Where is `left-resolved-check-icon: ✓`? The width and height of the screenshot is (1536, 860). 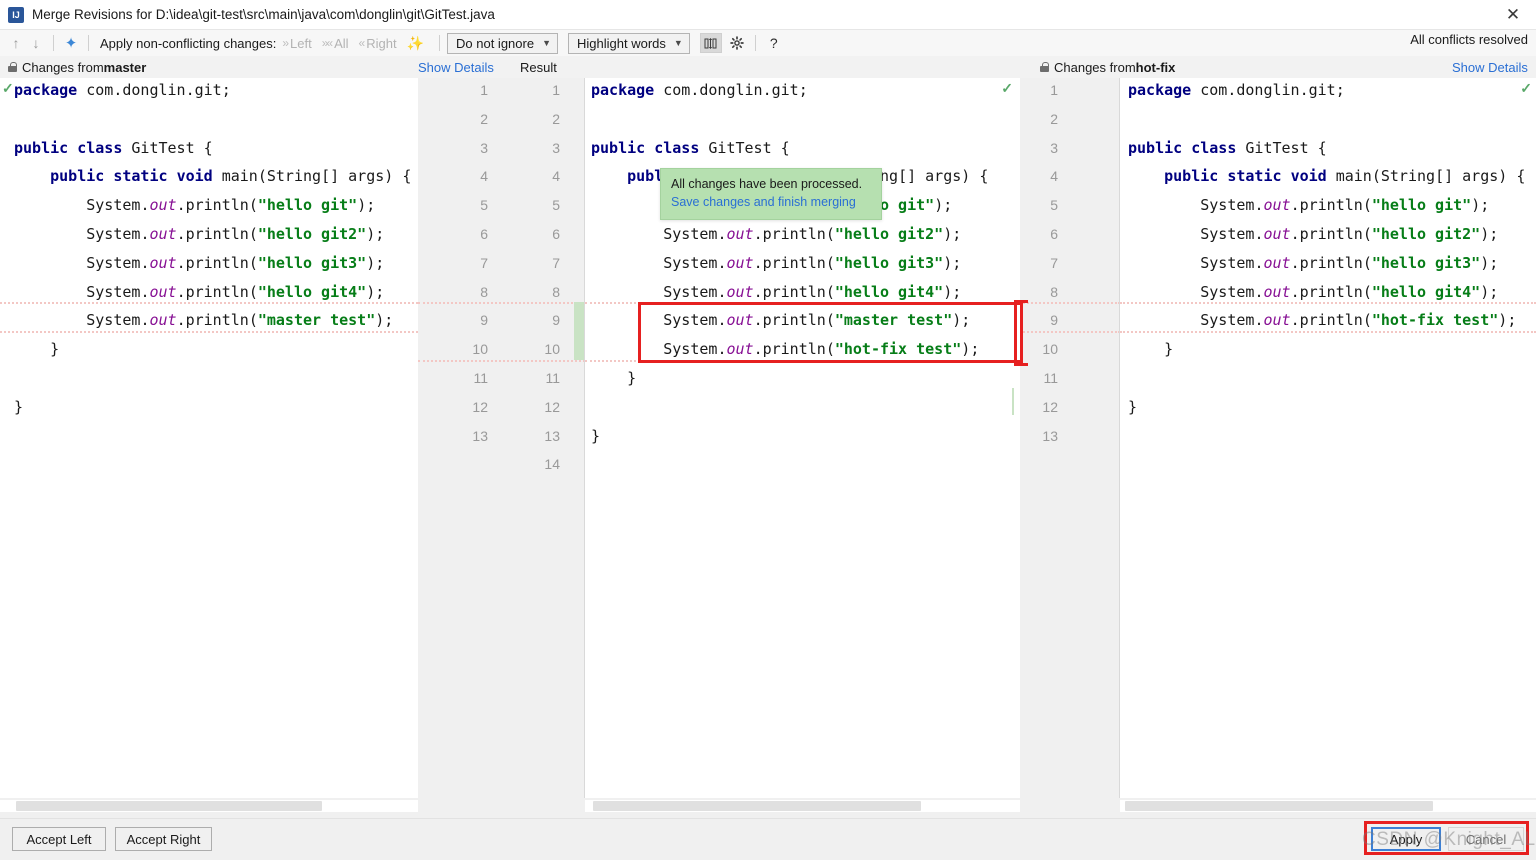 left-resolved-check-icon: ✓ is located at coordinates (8, 88).